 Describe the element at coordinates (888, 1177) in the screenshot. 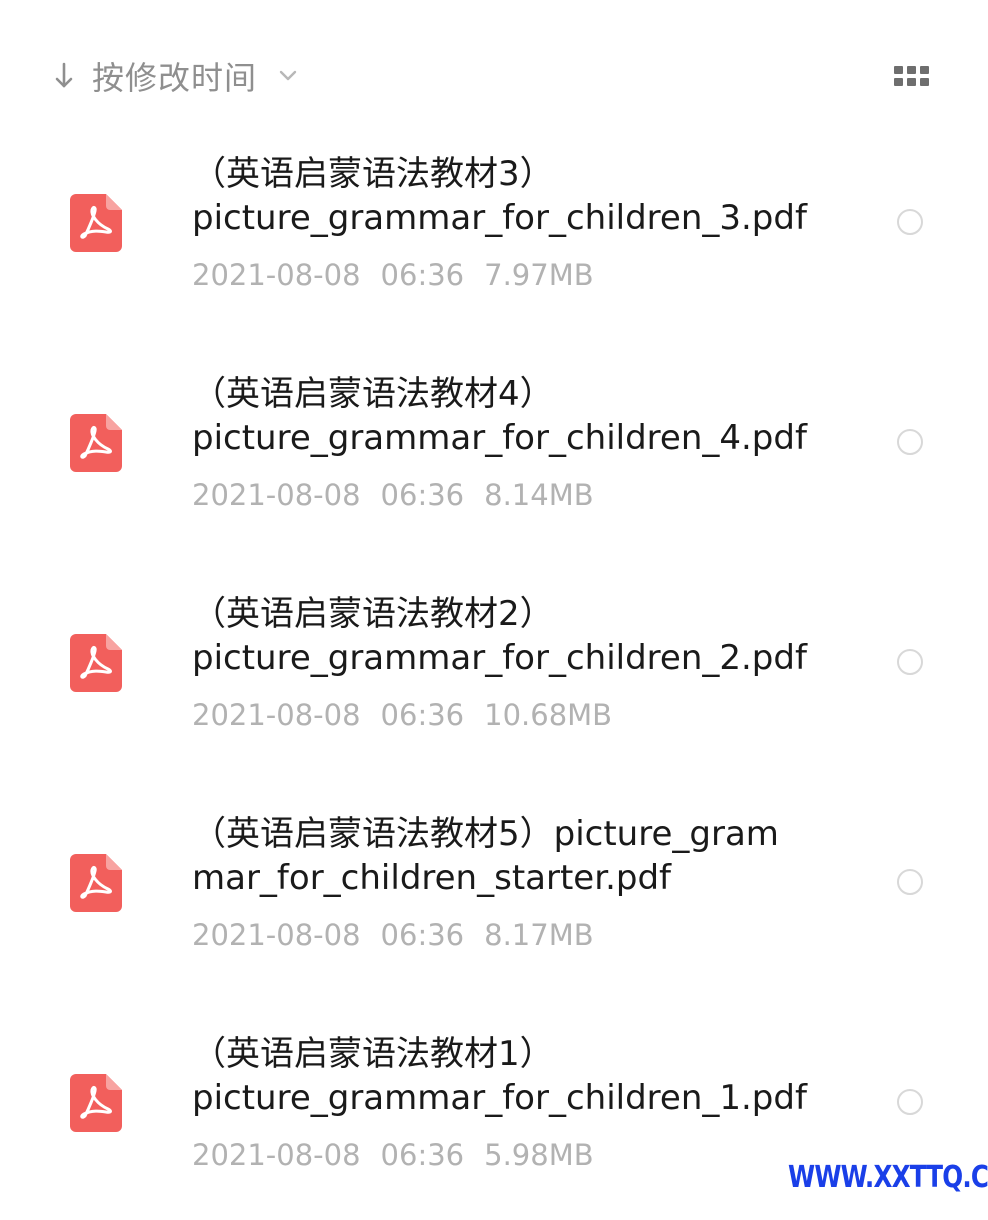

I see `watermark-text: WWW.XXTTQ.COM` at that location.